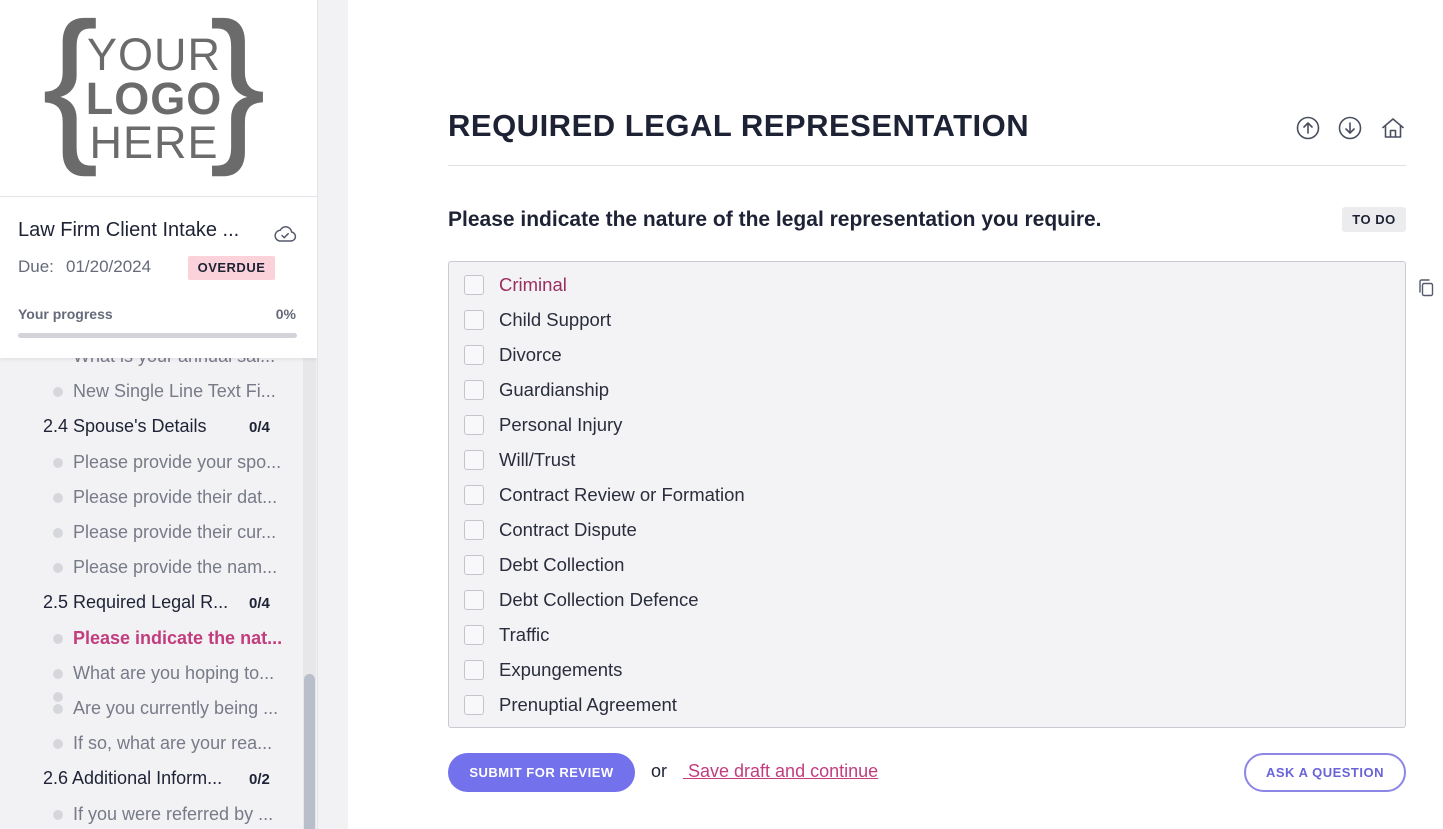 This screenshot has width=1443, height=829. What do you see at coordinates (65, 314) in the screenshot?
I see `progress-label: Your progress` at bounding box center [65, 314].